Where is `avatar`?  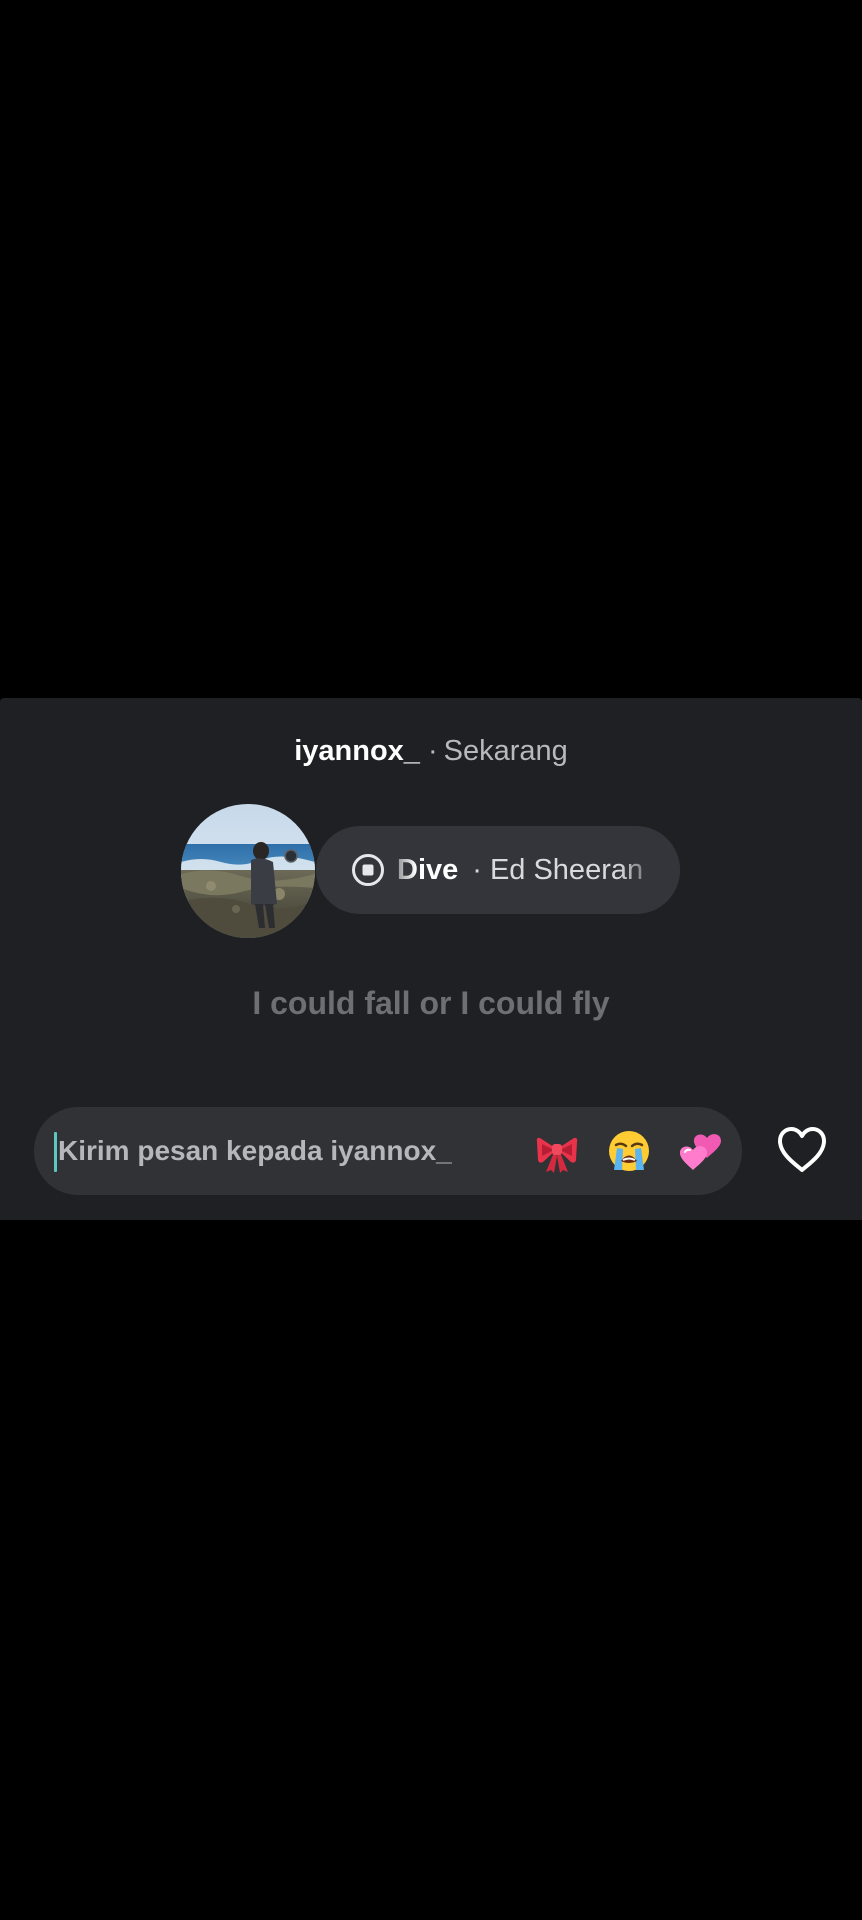
avatar is located at coordinates (248, 871).